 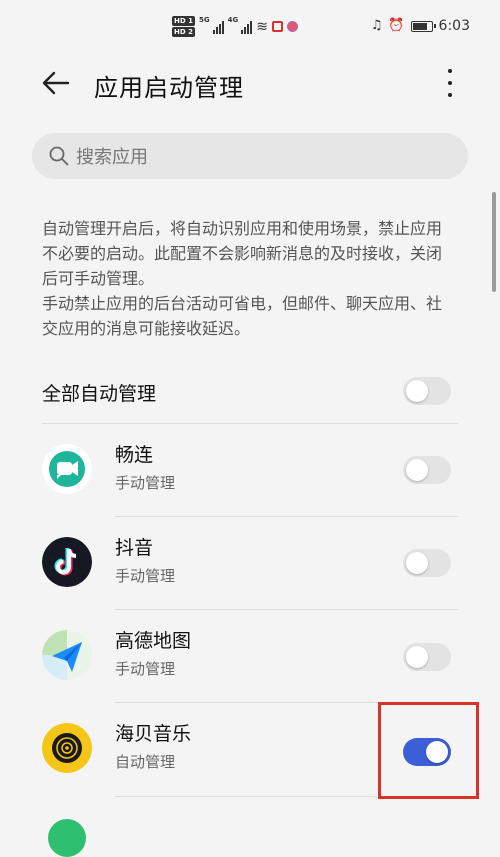 I want to click on back-arrow-icon, so click(x=56, y=83).